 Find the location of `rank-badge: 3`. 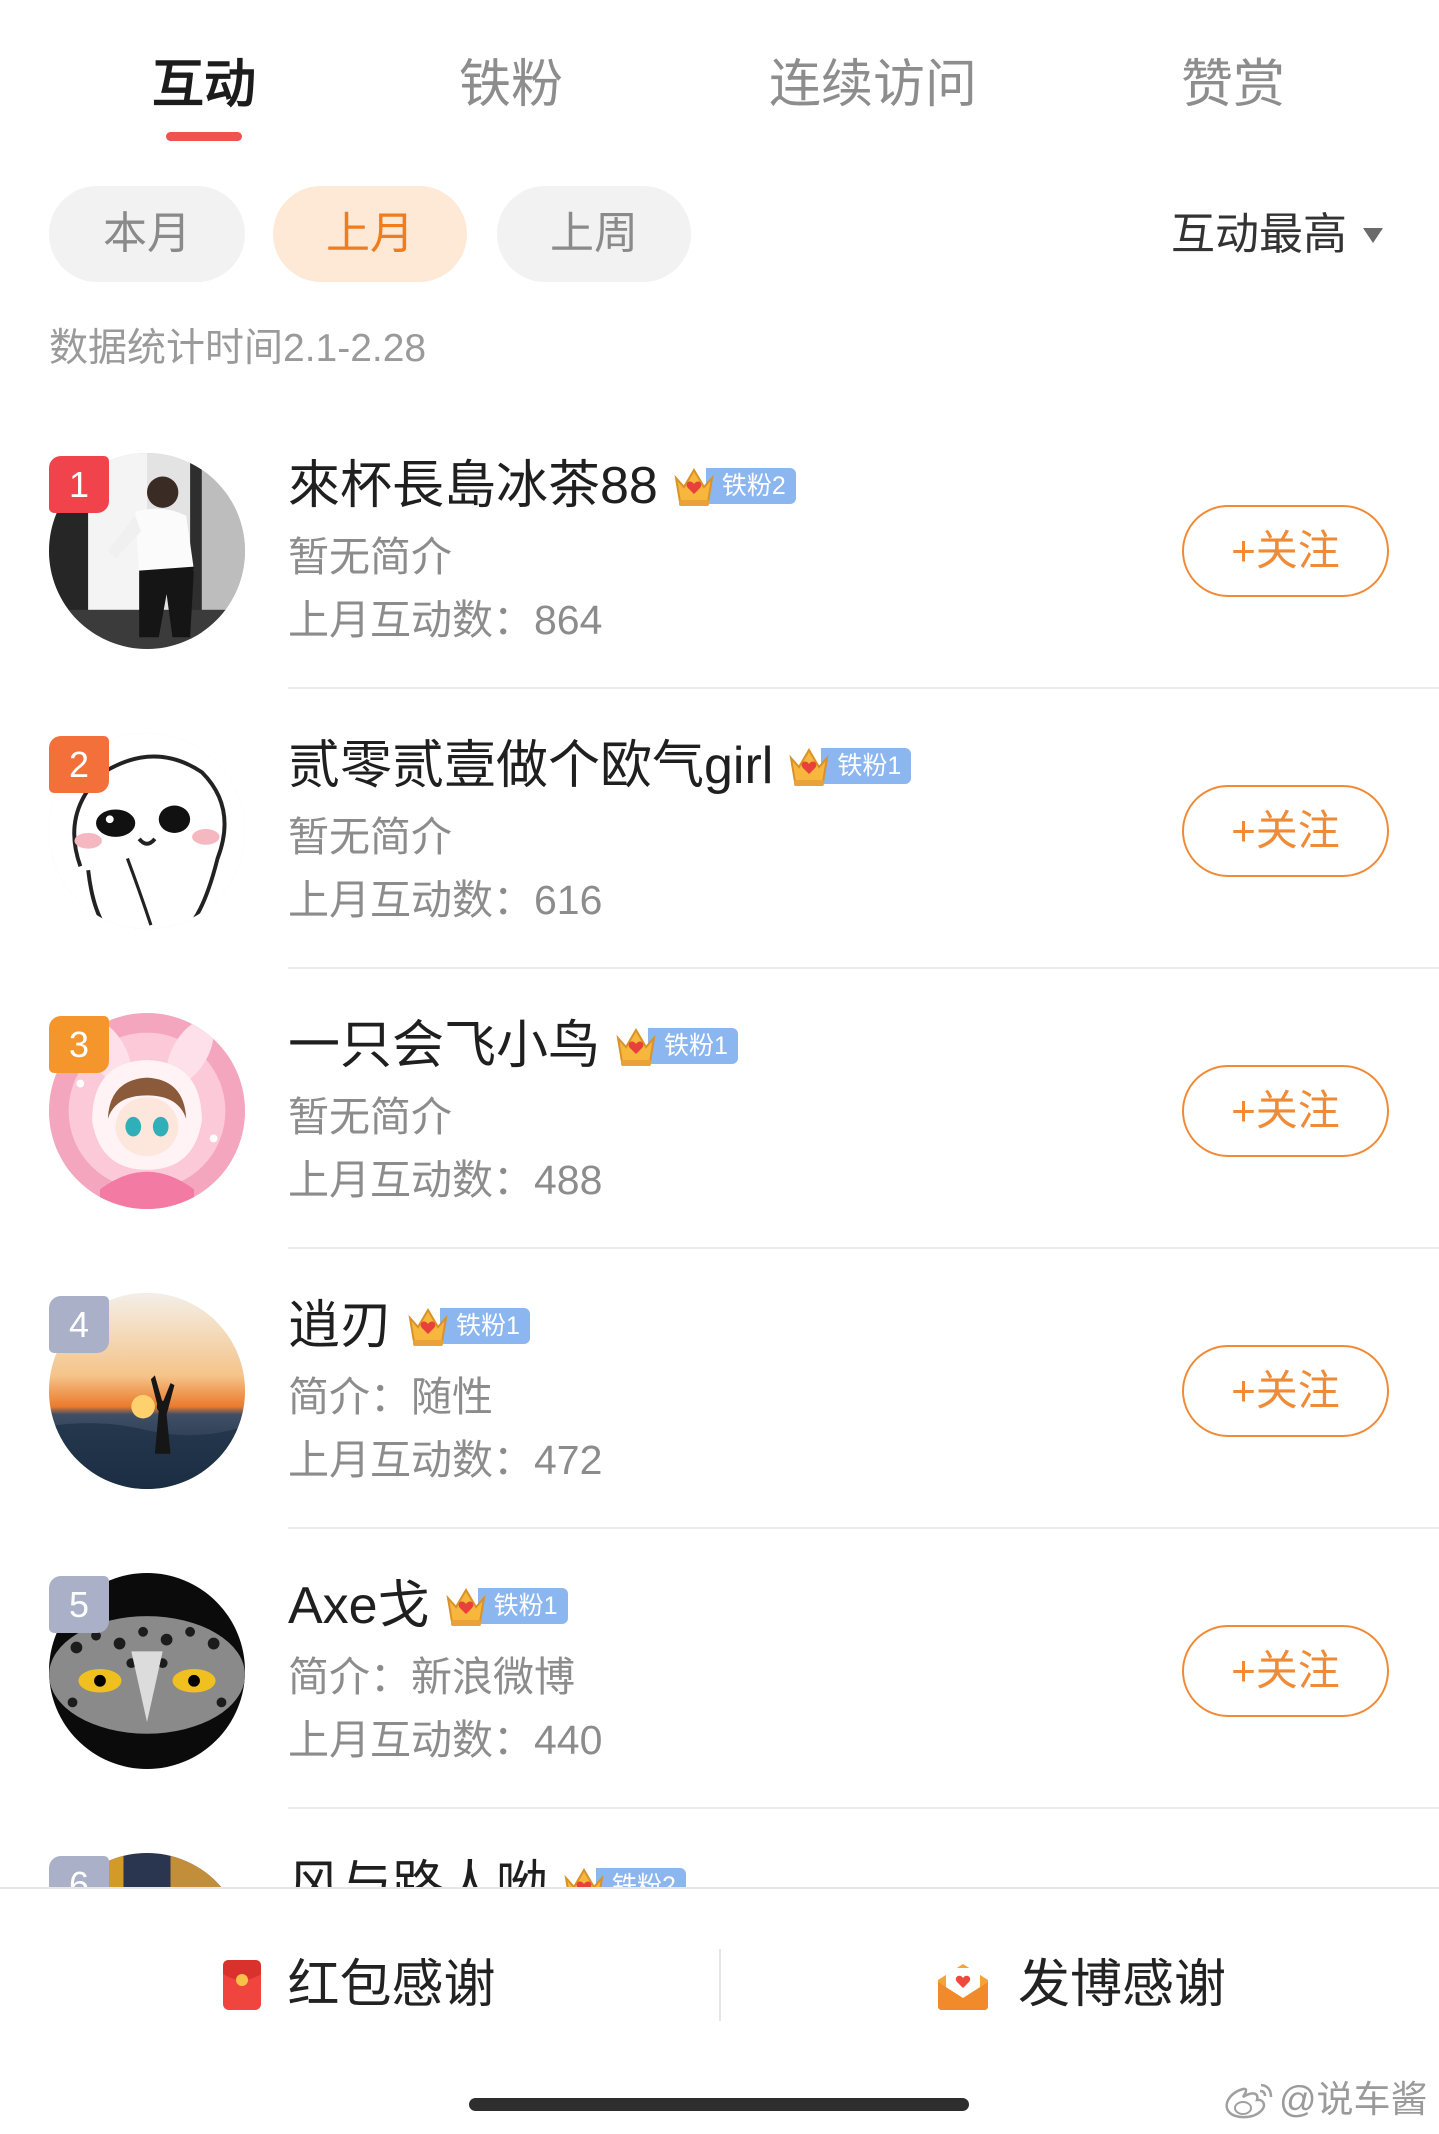

rank-badge: 3 is located at coordinates (79, 1044).